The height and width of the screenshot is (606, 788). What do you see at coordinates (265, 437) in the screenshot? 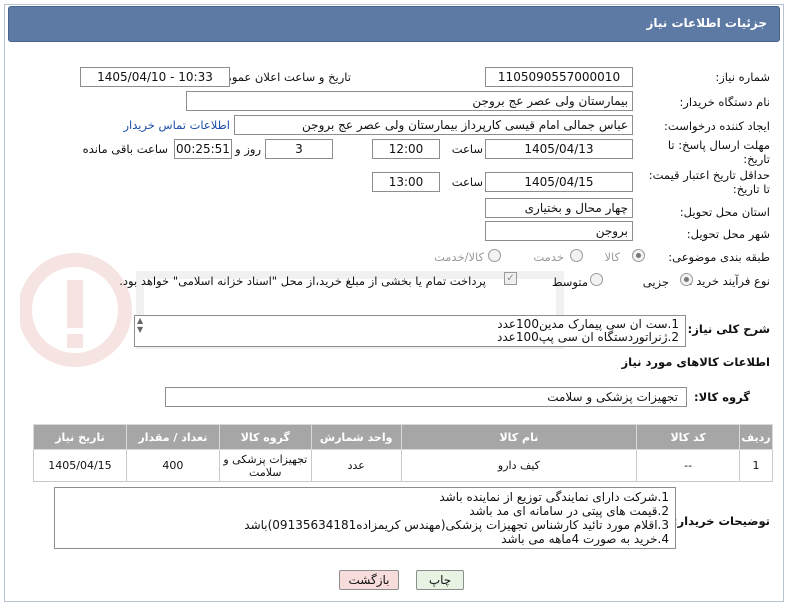
I see `col-group: گروه کالا` at bounding box center [265, 437].